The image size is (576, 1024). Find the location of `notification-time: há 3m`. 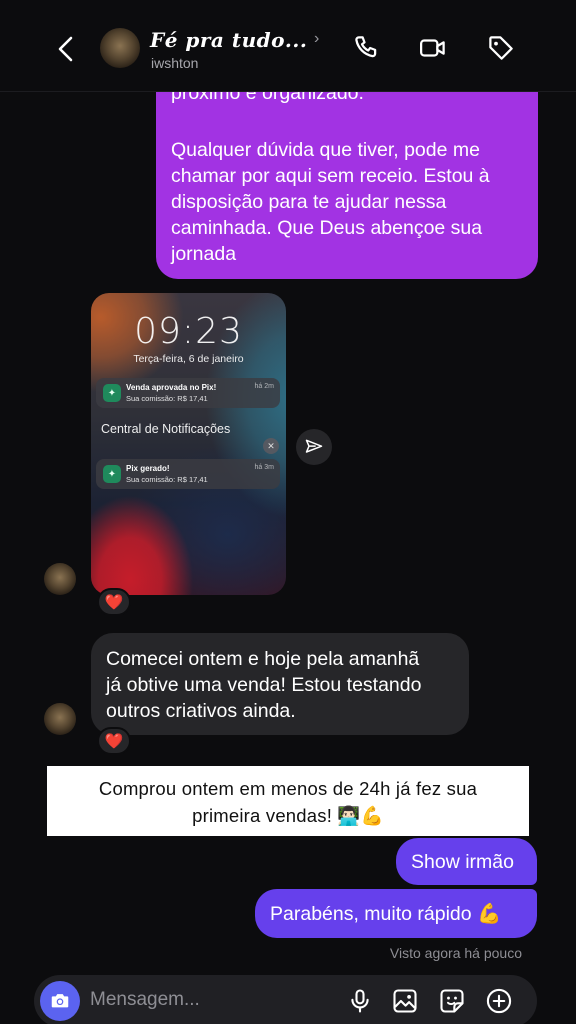

notification-time: há 3m is located at coordinates (264, 467).